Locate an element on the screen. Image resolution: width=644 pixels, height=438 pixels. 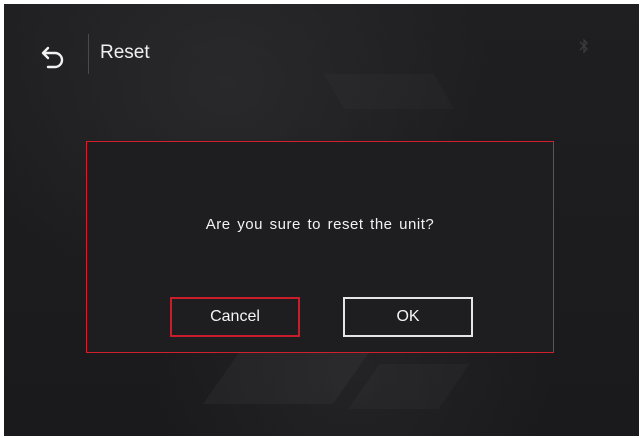
back-button is located at coordinates (52, 58).